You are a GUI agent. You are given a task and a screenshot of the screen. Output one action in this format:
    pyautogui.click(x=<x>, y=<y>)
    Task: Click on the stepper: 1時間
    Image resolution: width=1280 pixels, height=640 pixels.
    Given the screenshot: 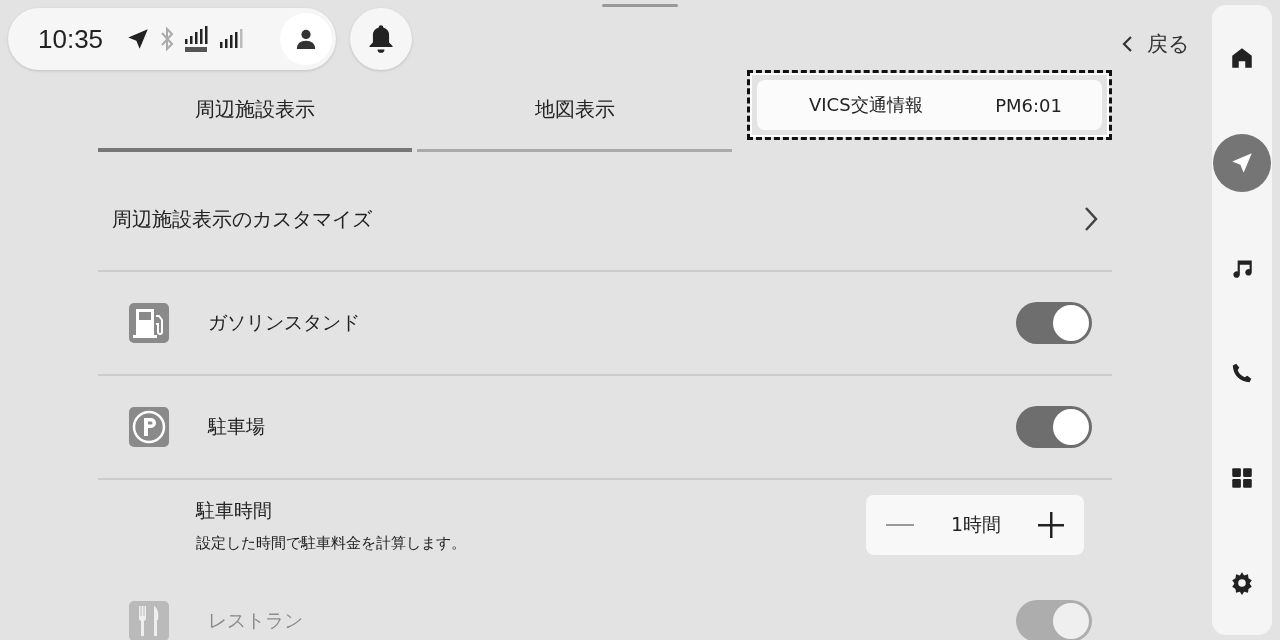 What is the action you would take?
    pyautogui.click(x=975, y=525)
    